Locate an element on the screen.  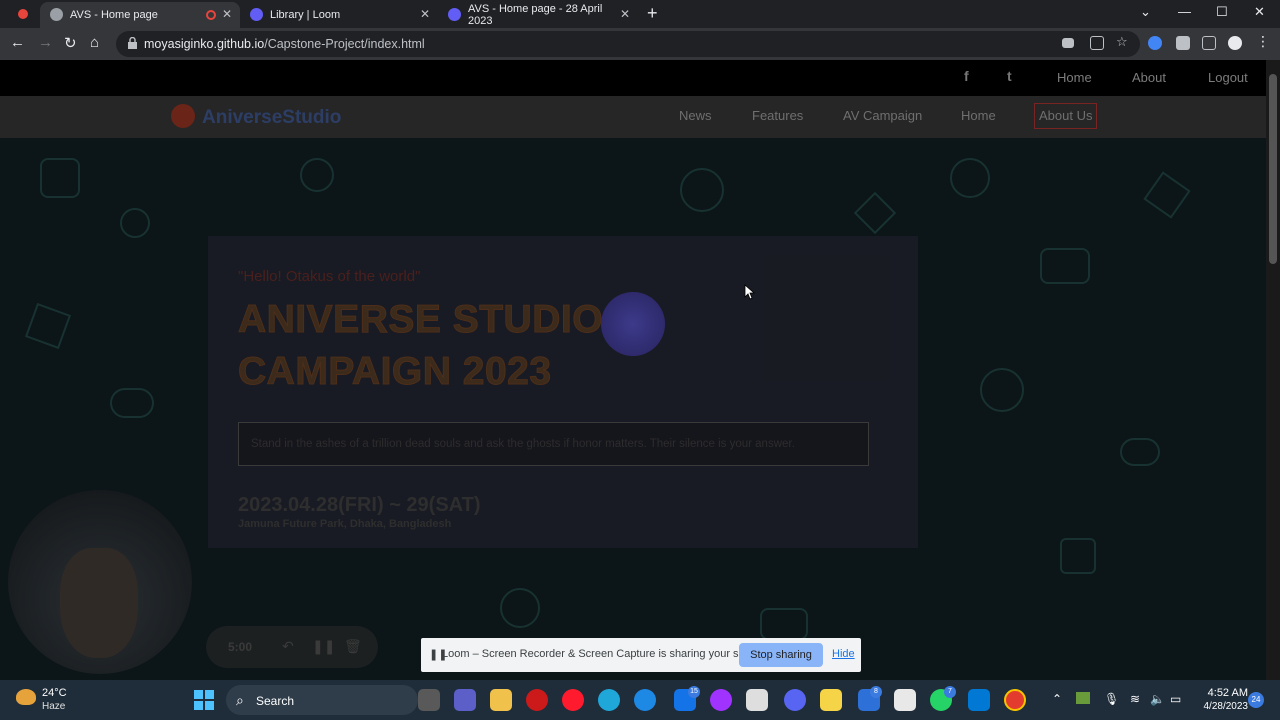
nav-home: Home is located at coordinates (978, 115).